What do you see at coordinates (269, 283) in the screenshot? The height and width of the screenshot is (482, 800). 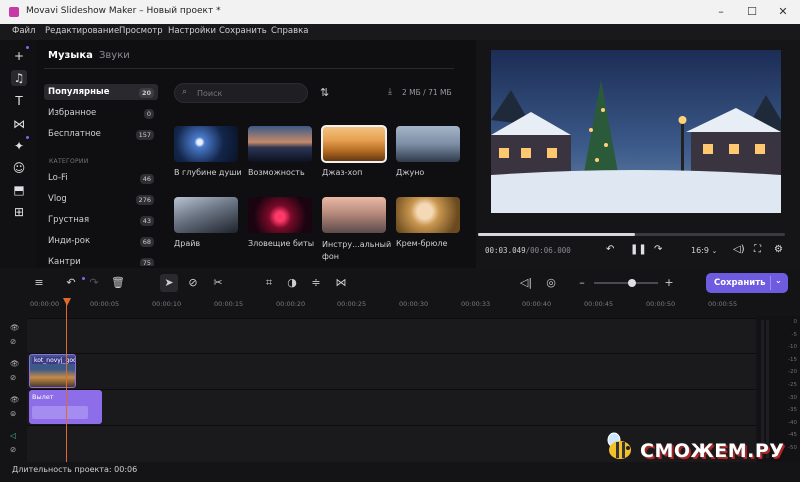 I see `crop-icon: ⌗` at bounding box center [269, 283].